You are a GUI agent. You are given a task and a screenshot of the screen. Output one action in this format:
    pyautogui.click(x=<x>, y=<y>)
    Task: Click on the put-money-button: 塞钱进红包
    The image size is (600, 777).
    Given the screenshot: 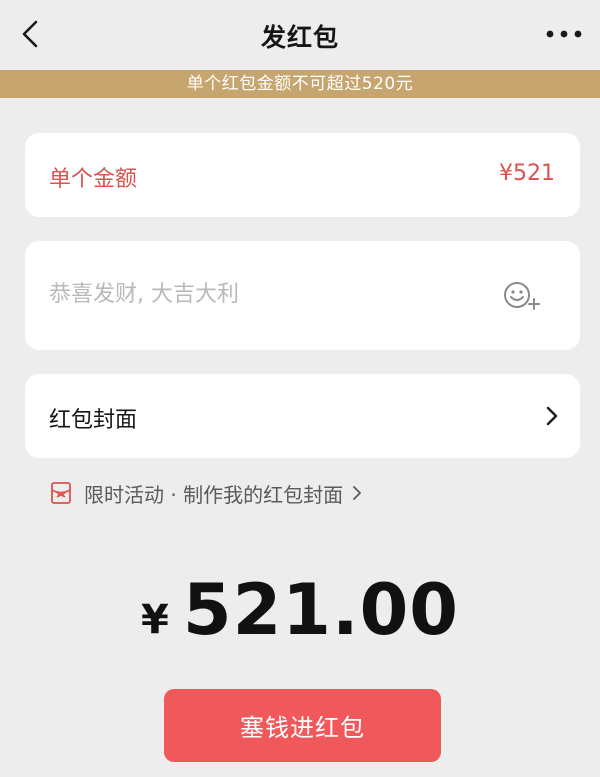 What is the action you would take?
    pyautogui.click(x=302, y=725)
    